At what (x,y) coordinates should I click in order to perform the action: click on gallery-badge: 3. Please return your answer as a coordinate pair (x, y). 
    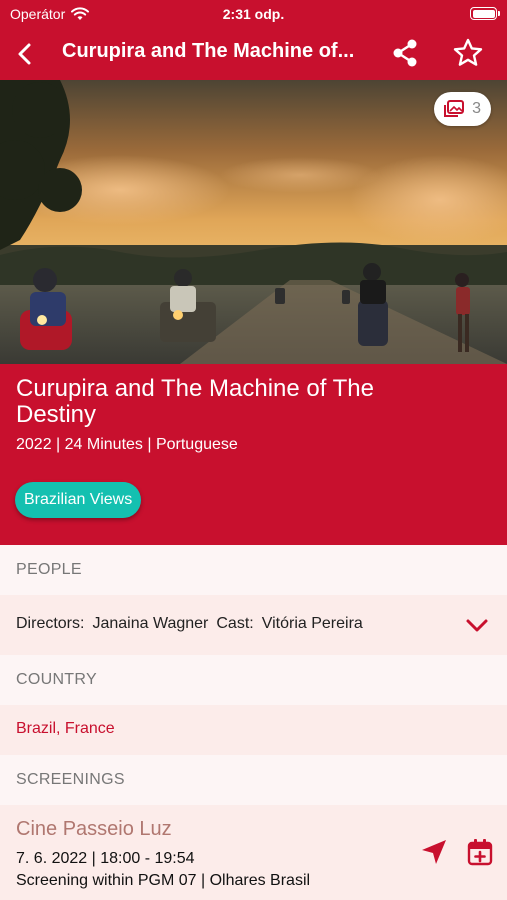
    Looking at the image, I should click on (462, 109).